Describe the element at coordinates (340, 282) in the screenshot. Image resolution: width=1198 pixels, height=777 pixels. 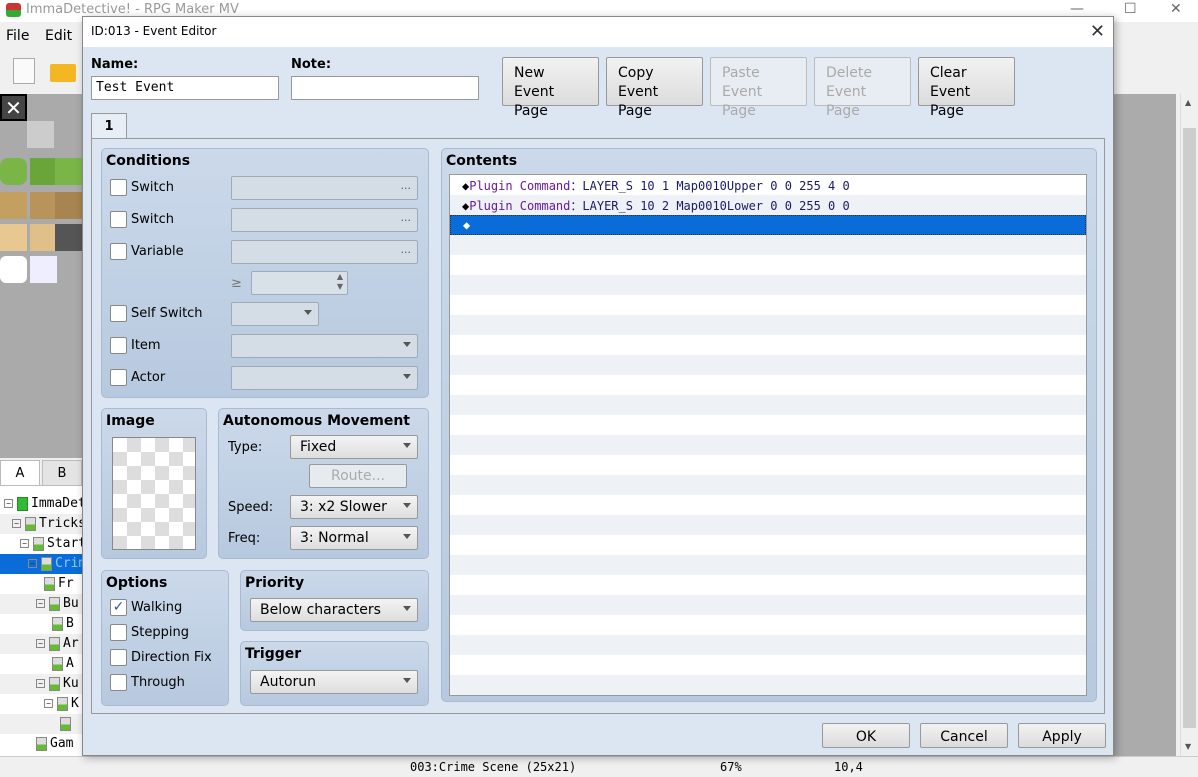
I see `spinner-arrows-icon: ▲ ▼` at that location.